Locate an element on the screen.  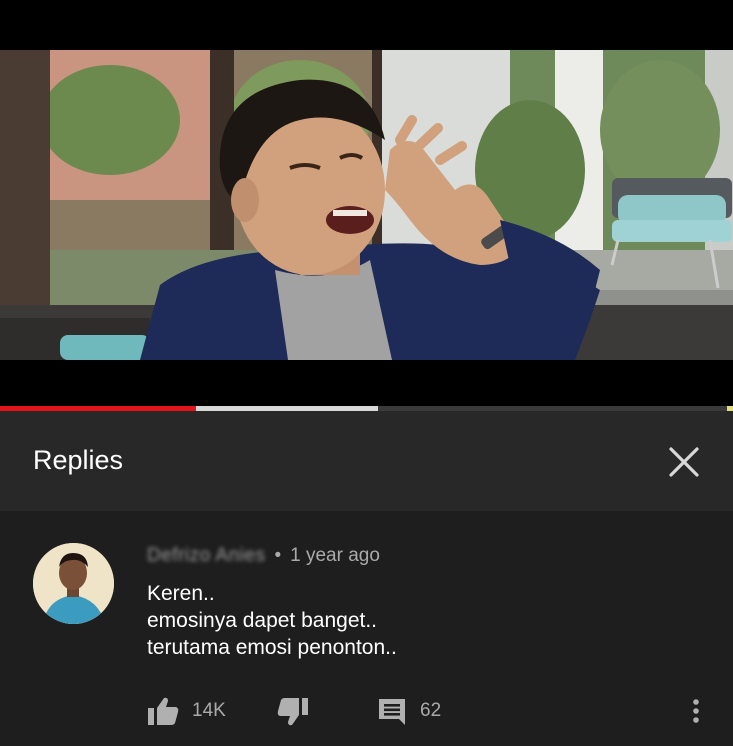
comment-meta: Defrizo Anies • 1 year ago is located at coordinates (263, 556).